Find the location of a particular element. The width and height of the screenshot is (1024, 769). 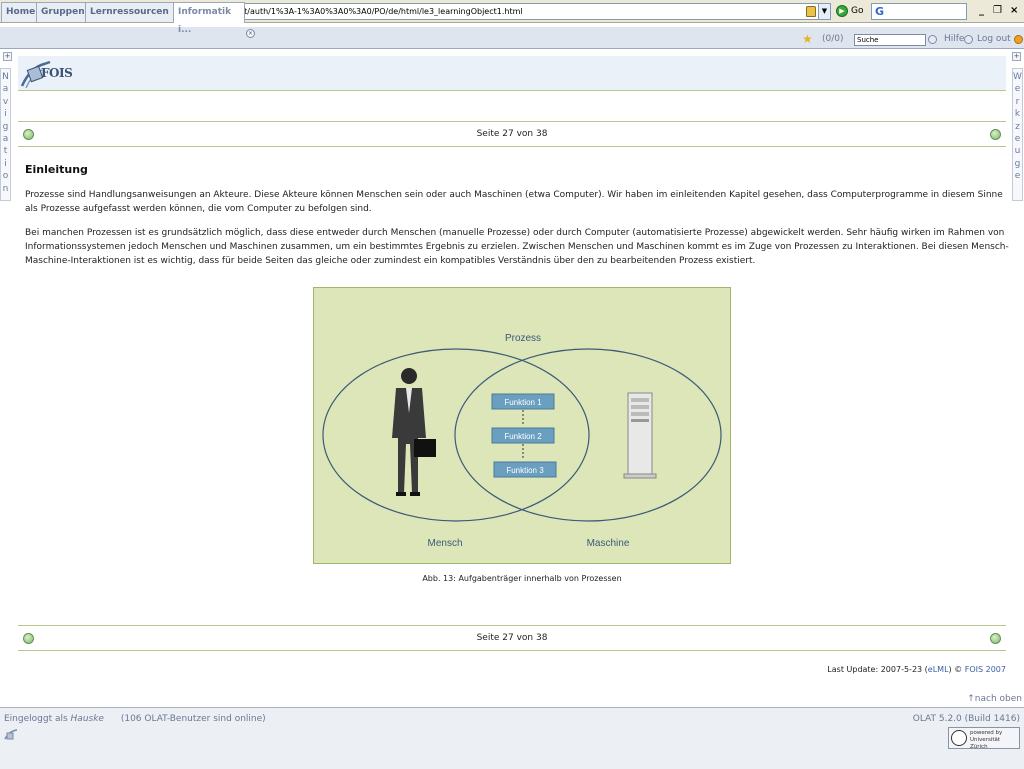

go-button: ▶ Go is located at coordinates (849, 11).